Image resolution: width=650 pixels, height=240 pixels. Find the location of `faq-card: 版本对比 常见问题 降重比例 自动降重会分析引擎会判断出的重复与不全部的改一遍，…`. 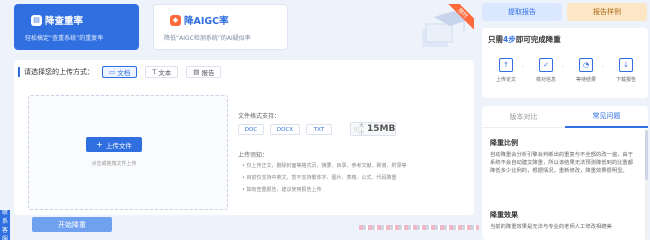

faq-card: 版本对比 常见问题 降重比例 自动降重会分析引擎会判断出的重复与不全部的改一遍，… is located at coordinates (565, 173).